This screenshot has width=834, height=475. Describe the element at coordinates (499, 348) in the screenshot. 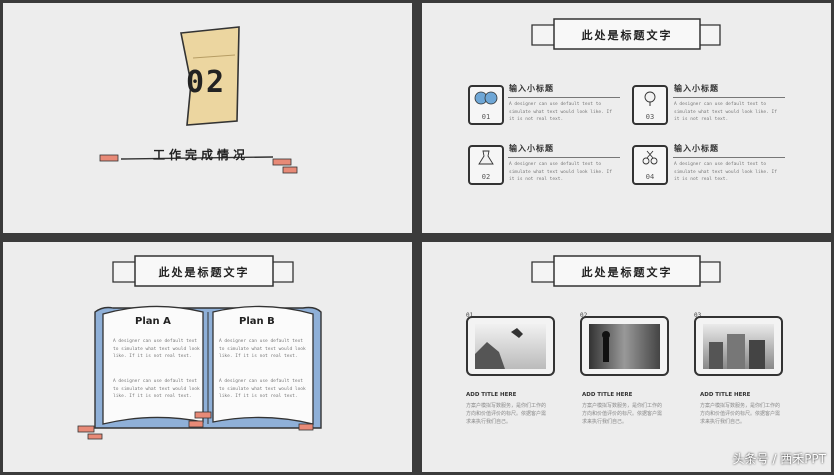

I see `jumper-image` at that location.